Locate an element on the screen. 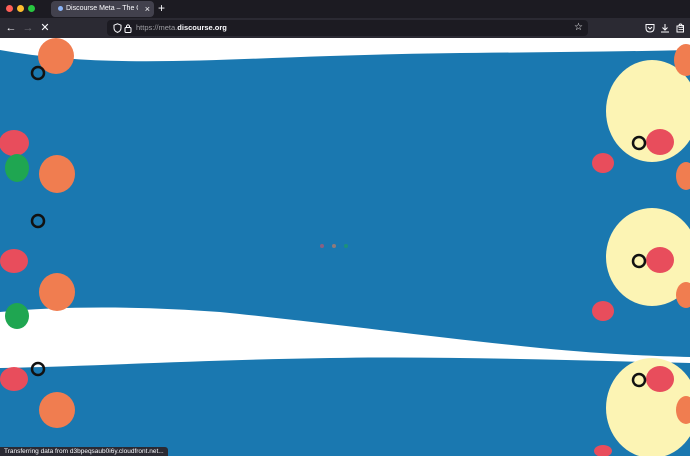  menu-icon: ≡ is located at coordinates (681, 28).